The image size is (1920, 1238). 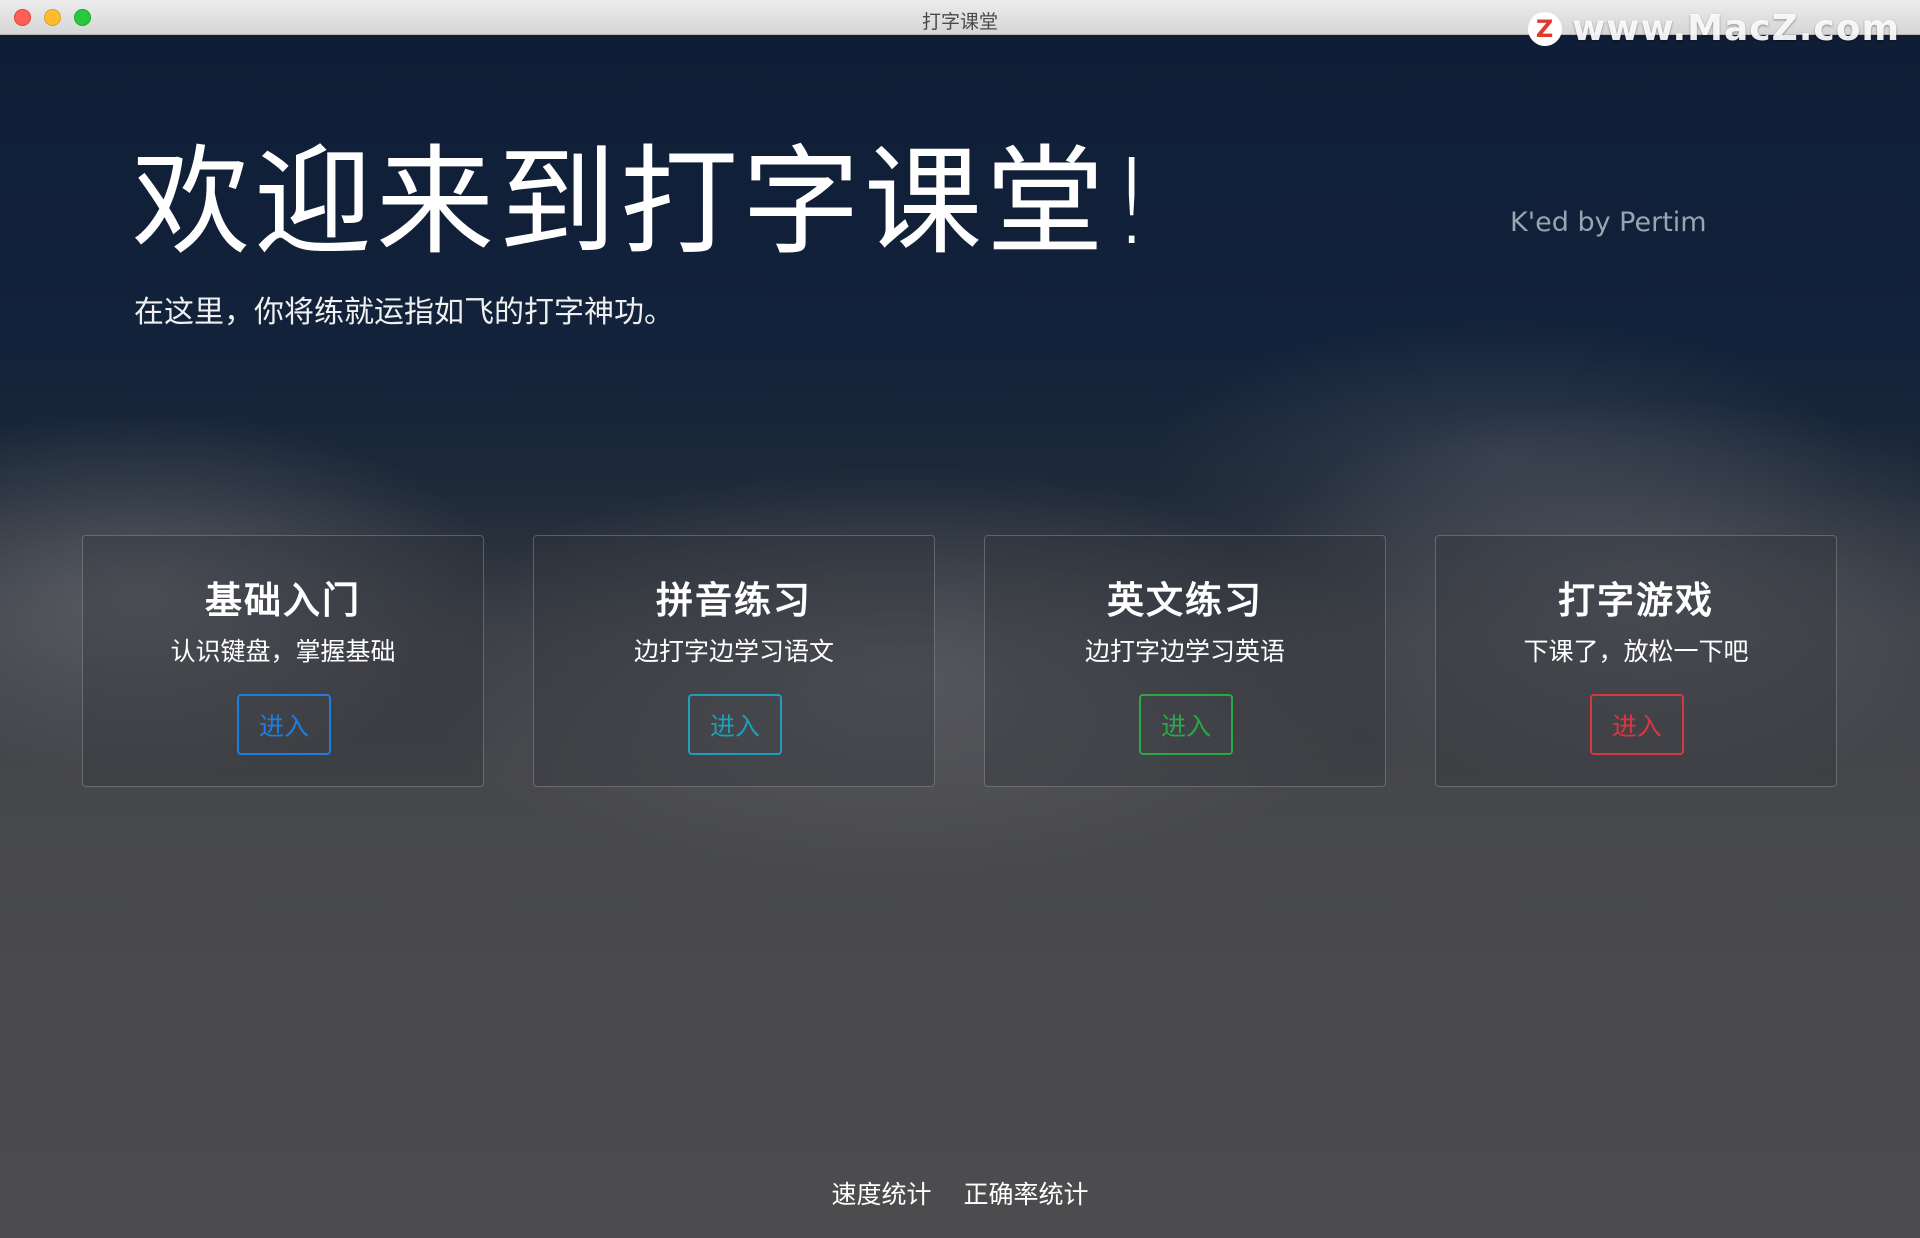 What do you see at coordinates (1608, 222) in the screenshot?
I see `credit-text: K'ed by Pertim` at bounding box center [1608, 222].